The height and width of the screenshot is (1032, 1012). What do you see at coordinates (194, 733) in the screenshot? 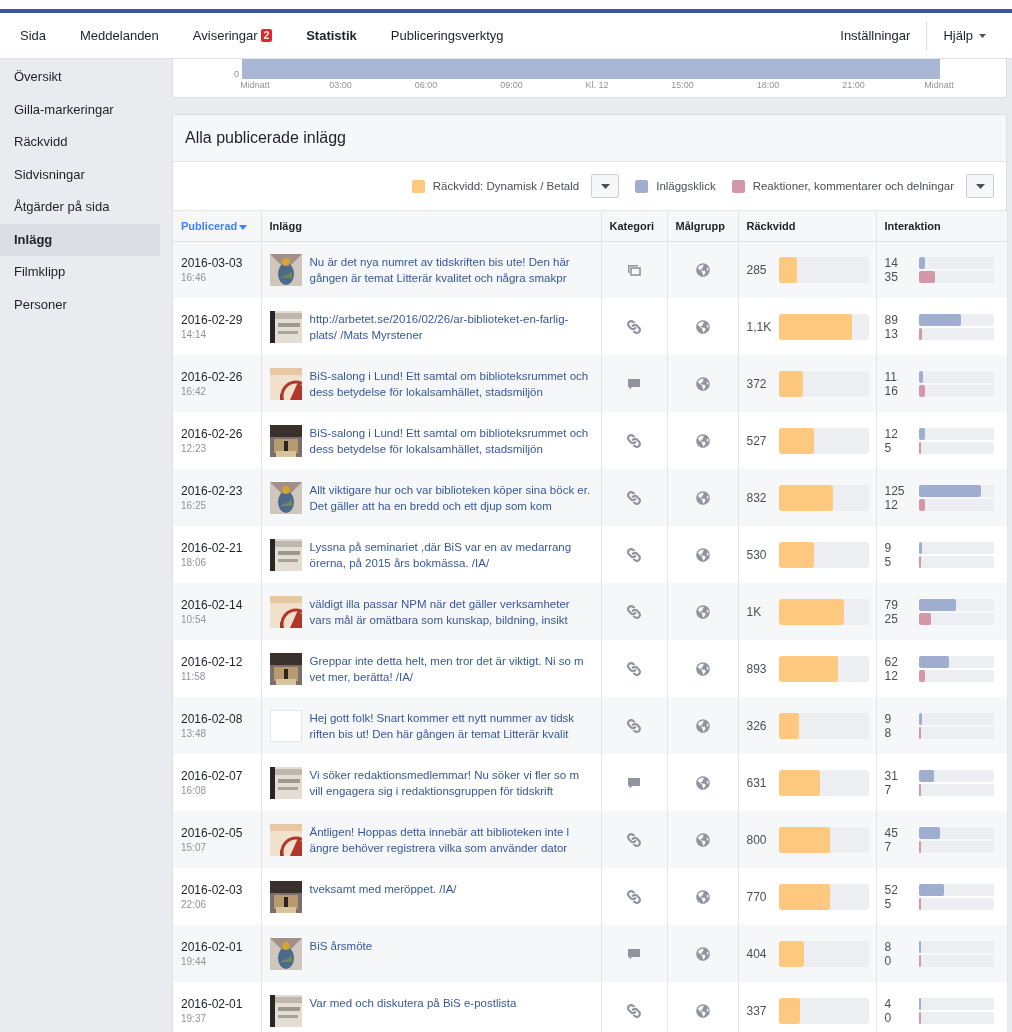
I see `post-time: 13:48` at bounding box center [194, 733].